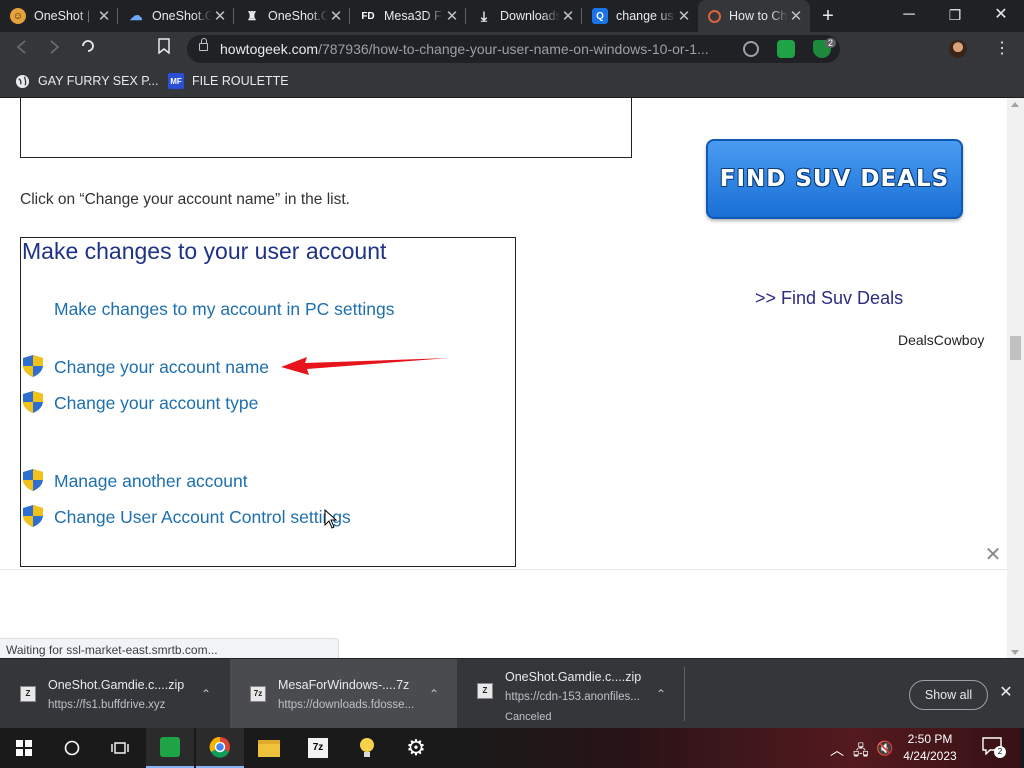 This screenshot has height=768, width=1024. I want to click on tab-mesa3d: FD Mesa3D F ✕, so click(408, 16).